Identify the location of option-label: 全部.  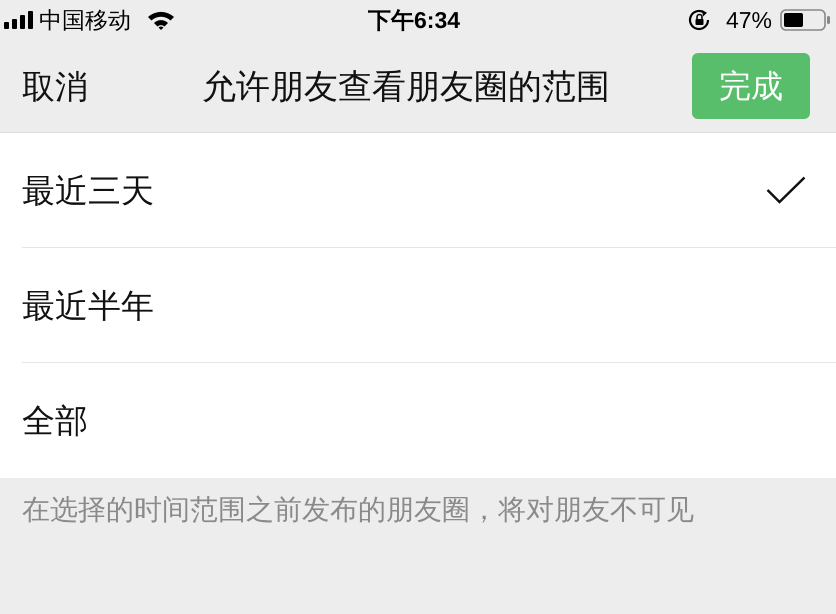
(55, 420).